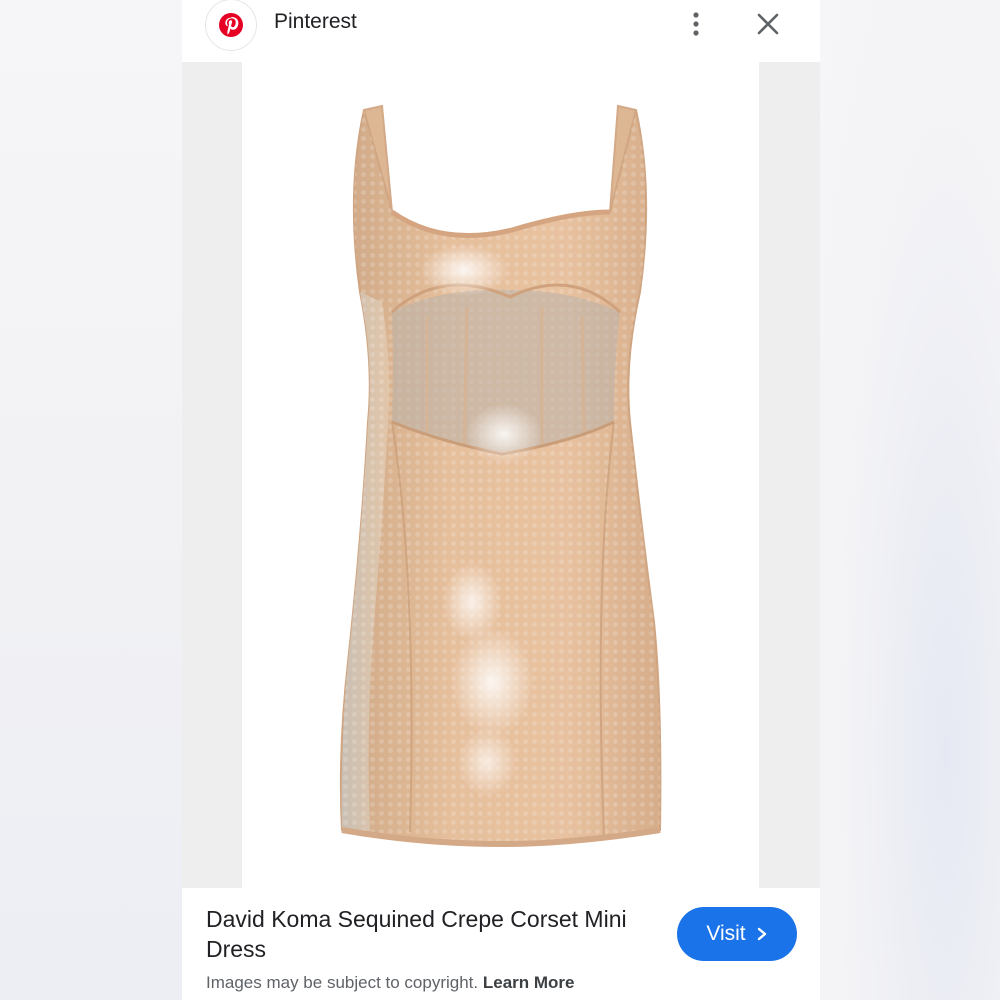  I want to click on close-icon, so click(768, 24).